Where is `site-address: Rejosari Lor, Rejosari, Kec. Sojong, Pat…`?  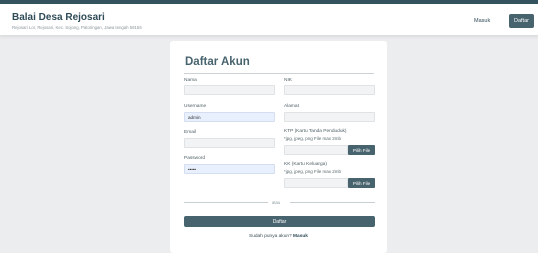 site-address: Rejosari Lor, Rejosari, Kec. Sojong, Pat… is located at coordinates (77, 27).